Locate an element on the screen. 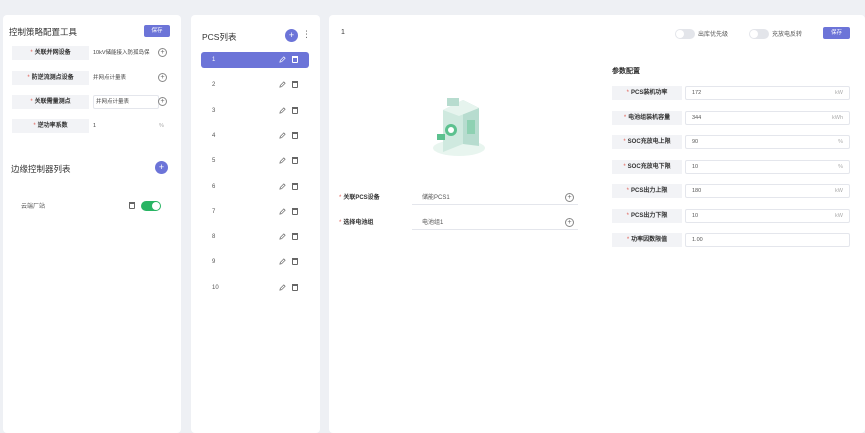 Image resolution: width=865 pixels, height=433 pixels. page-title: 控制策略配置工具 is located at coordinates (43, 32).